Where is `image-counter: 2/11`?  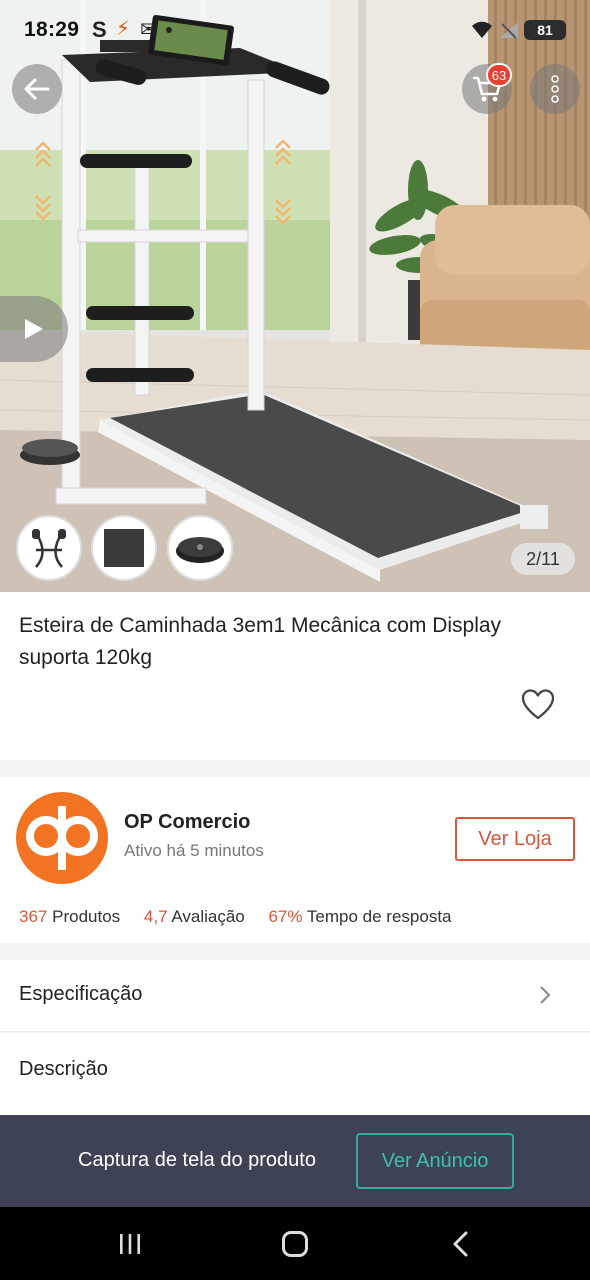 image-counter: 2/11 is located at coordinates (543, 559).